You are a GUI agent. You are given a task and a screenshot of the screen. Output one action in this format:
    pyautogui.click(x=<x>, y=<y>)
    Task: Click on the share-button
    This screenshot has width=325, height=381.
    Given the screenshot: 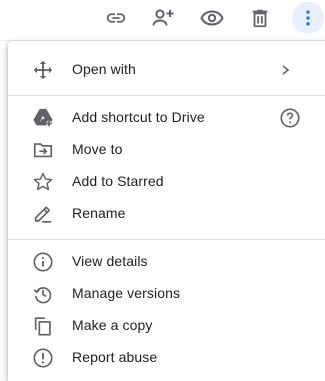 What is the action you would take?
    pyautogui.click(x=163, y=18)
    